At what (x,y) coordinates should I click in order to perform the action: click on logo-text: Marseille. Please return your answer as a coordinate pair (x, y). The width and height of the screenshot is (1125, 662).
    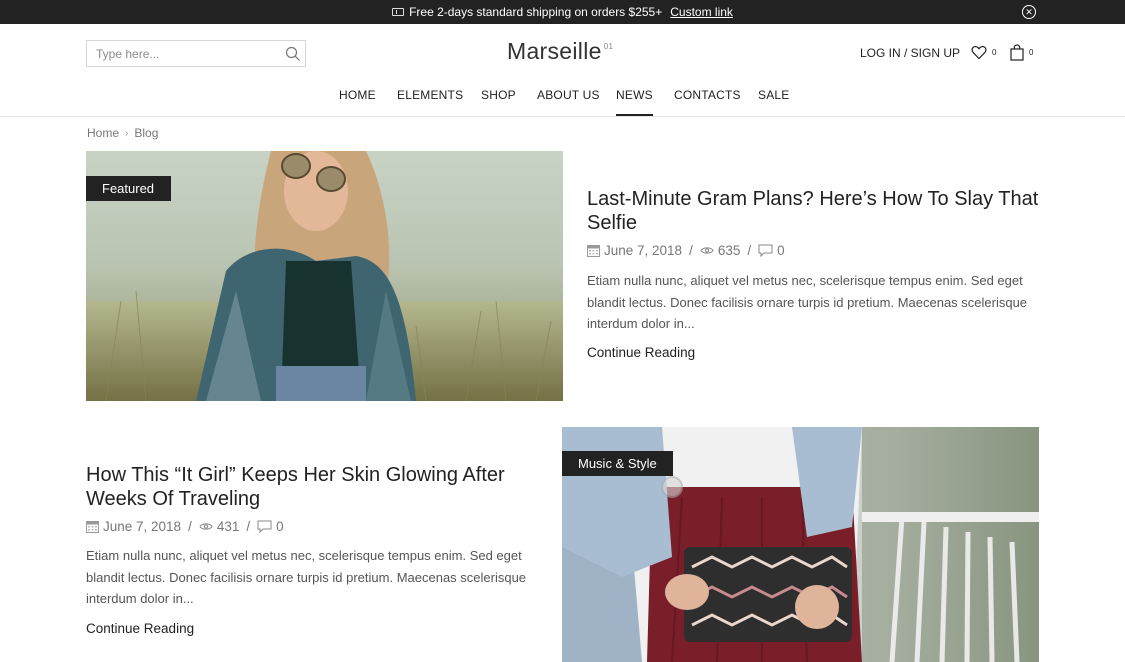
    Looking at the image, I should click on (554, 51).